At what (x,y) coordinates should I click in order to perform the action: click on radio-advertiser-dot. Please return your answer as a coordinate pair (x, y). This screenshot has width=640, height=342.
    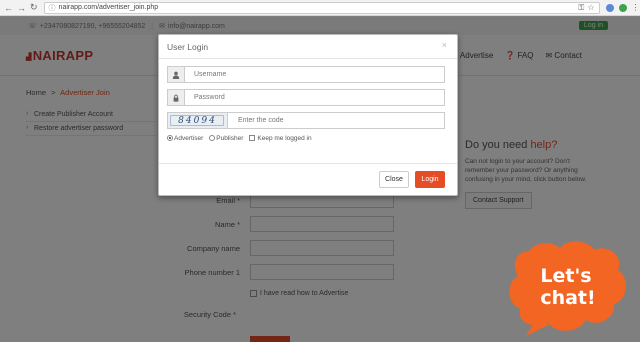
    Looking at the image, I should click on (170, 138).